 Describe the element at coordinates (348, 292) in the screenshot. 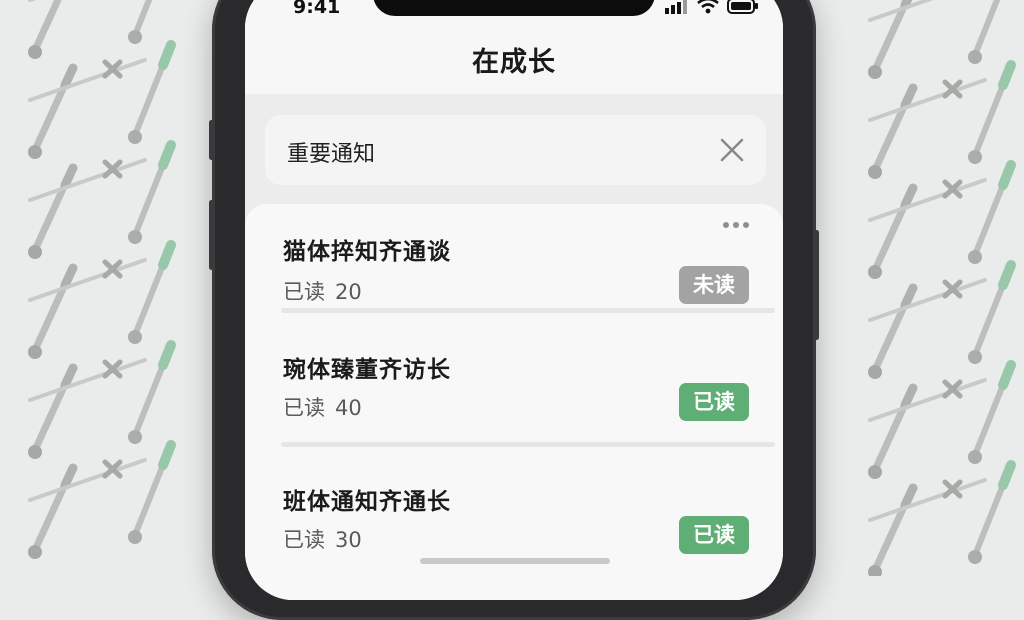

I see `read-count: 20` at that location.